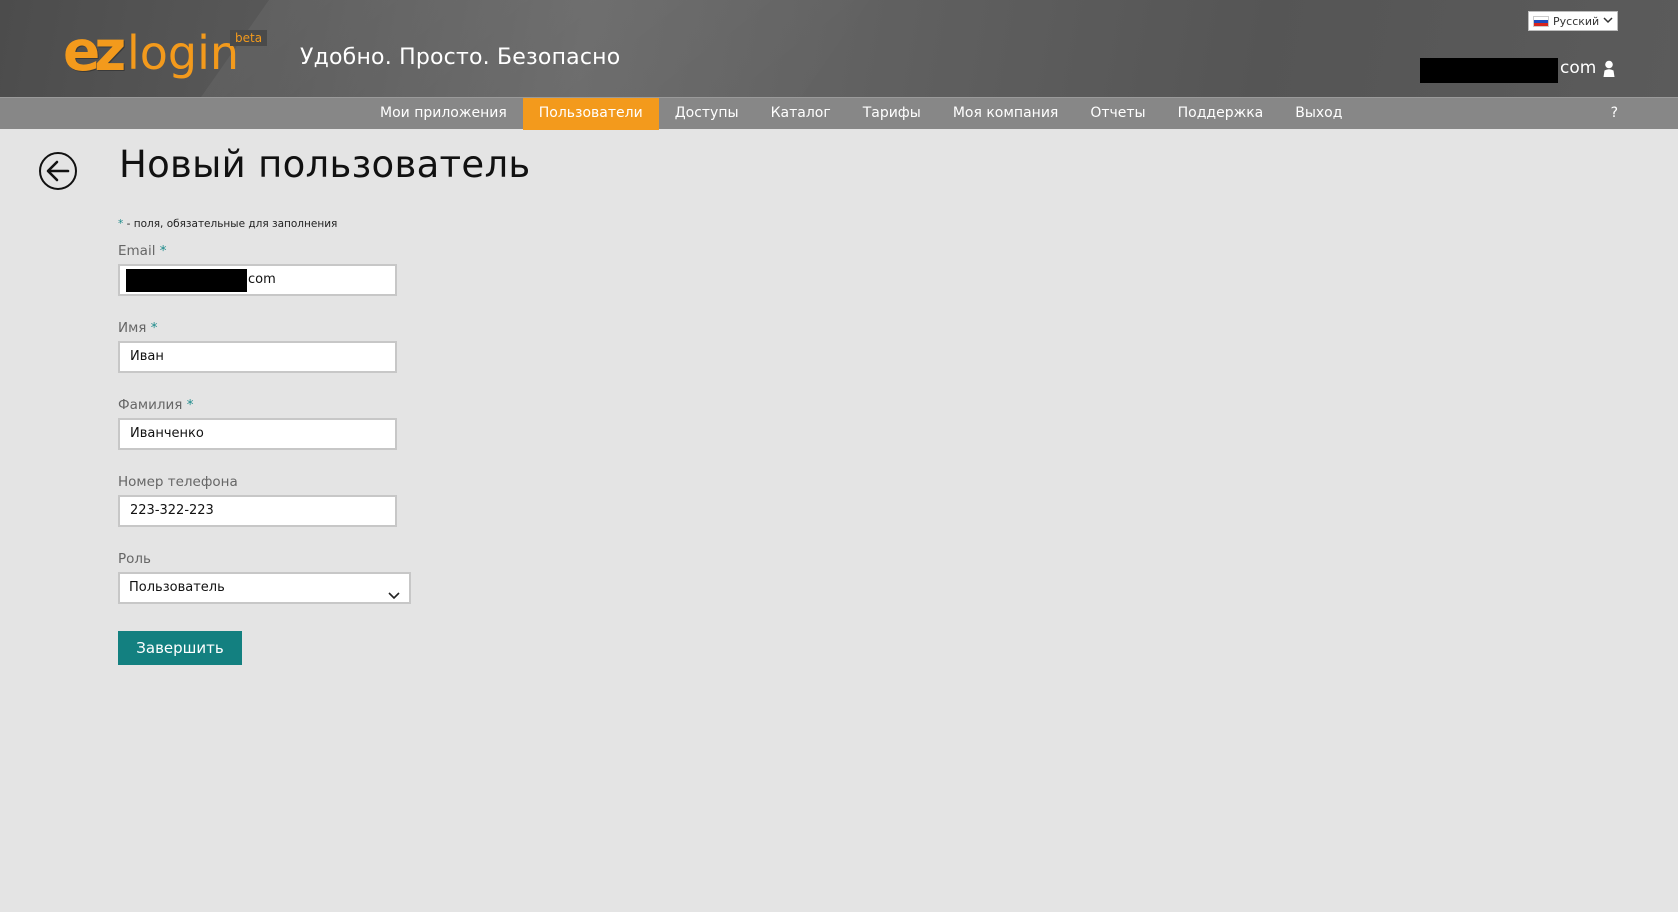 The image size is (1678, 912). What do you see at coordinates (257, 511) in the screenshot?
I see `phone-field: 223-322-223` at bounding box center [257, 511].